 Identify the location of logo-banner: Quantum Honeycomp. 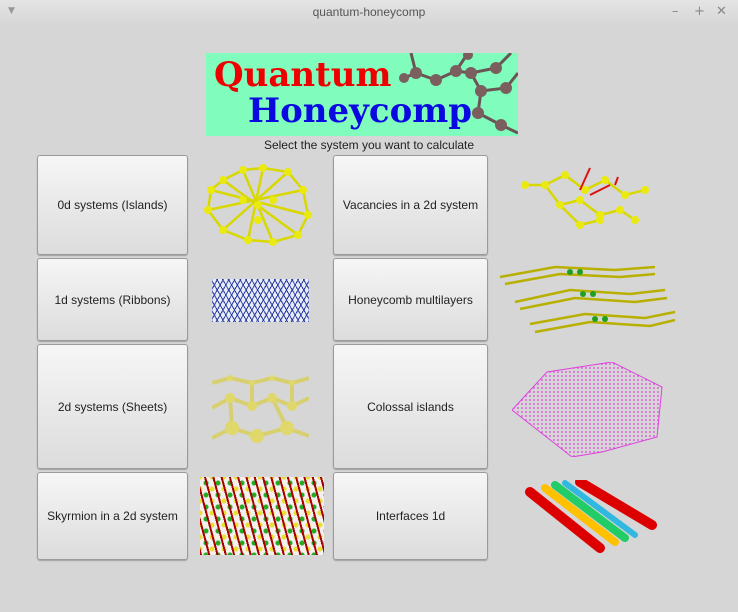
(362, 94).